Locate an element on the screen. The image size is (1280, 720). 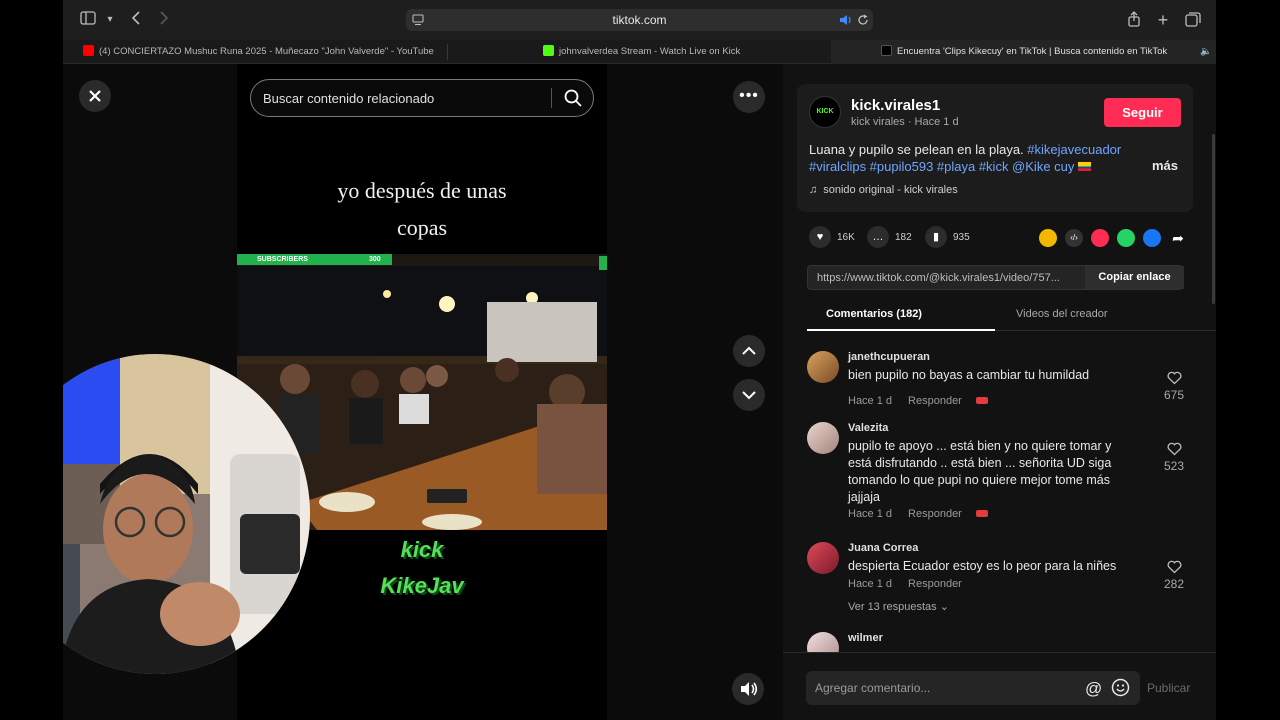
emoji-icon is located at coordinates (1120, 687).